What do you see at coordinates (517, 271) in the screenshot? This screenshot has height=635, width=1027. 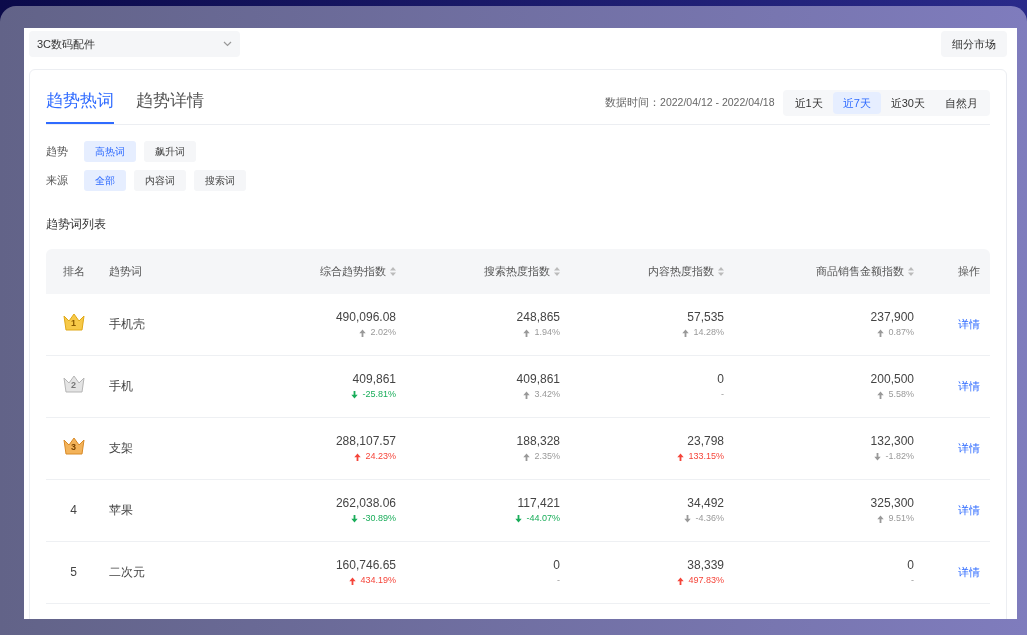 I see `column-header: 搜索热度指数` at bounding box center [517, 271].